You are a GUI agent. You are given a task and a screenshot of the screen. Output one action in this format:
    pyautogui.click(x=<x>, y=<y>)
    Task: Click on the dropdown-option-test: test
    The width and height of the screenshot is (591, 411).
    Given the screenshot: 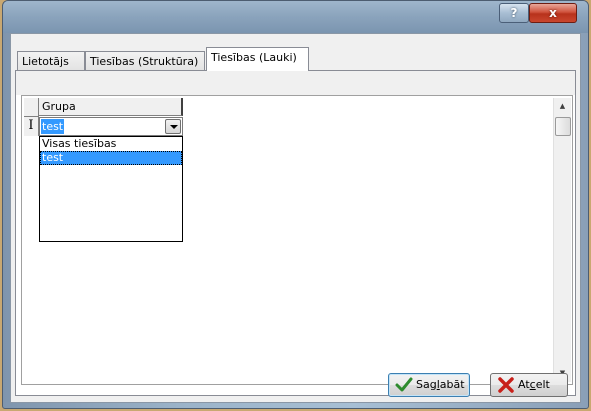 What is the action you would take?
    pyautogui.click(x=111, y=158)
    